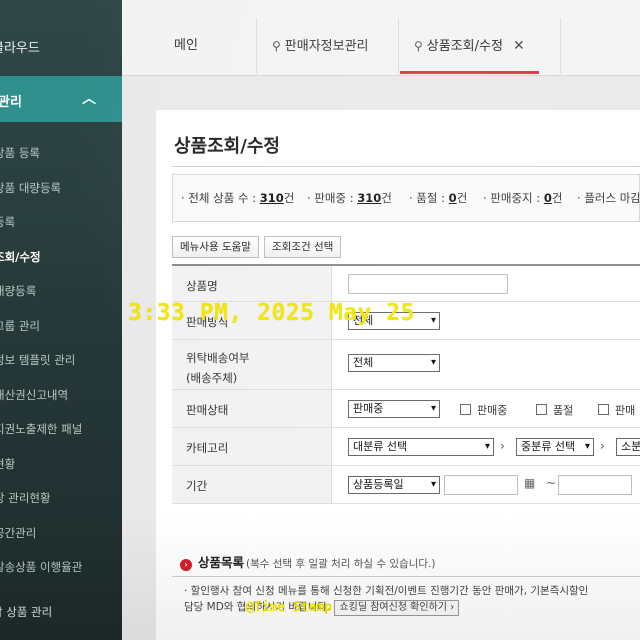  Describe the element at coordinates (41, 567) in the screenshot. I see `sidebar-item-label: 발송상품 이행율관` at that location.